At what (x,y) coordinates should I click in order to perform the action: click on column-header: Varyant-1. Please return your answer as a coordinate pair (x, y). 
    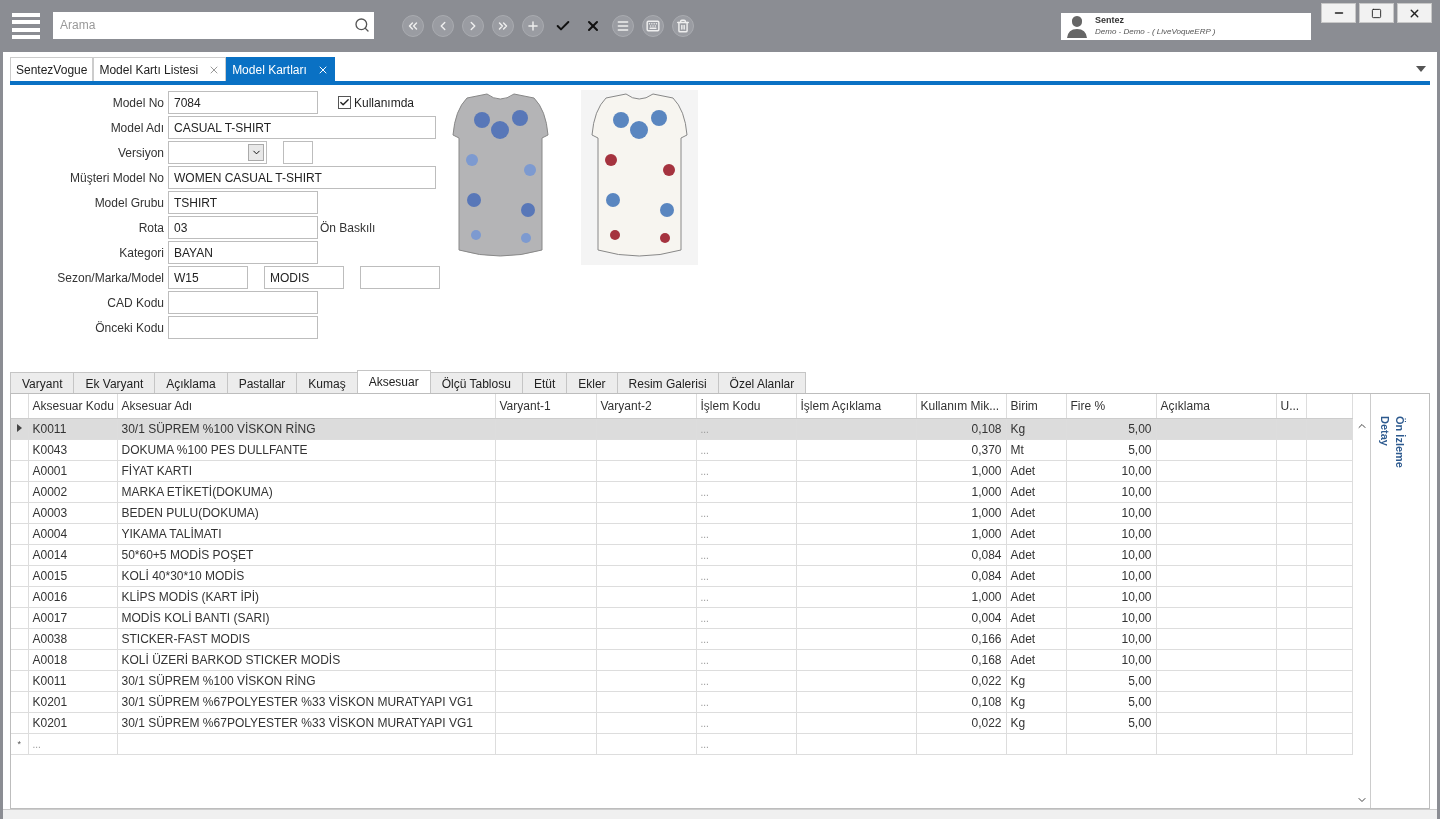
    Looking at the image, I should click on (545, 406).